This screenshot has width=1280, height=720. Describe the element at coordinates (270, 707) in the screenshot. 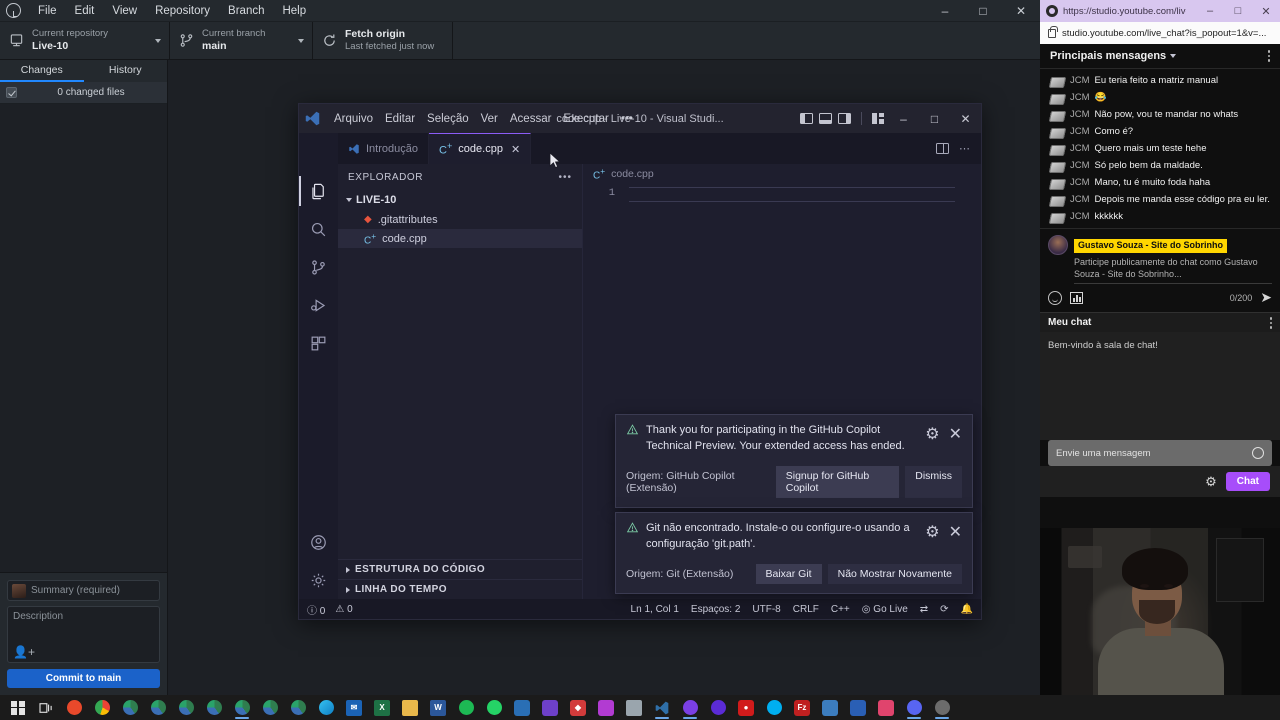

I see `chrome-profile-6-icon` at that location.